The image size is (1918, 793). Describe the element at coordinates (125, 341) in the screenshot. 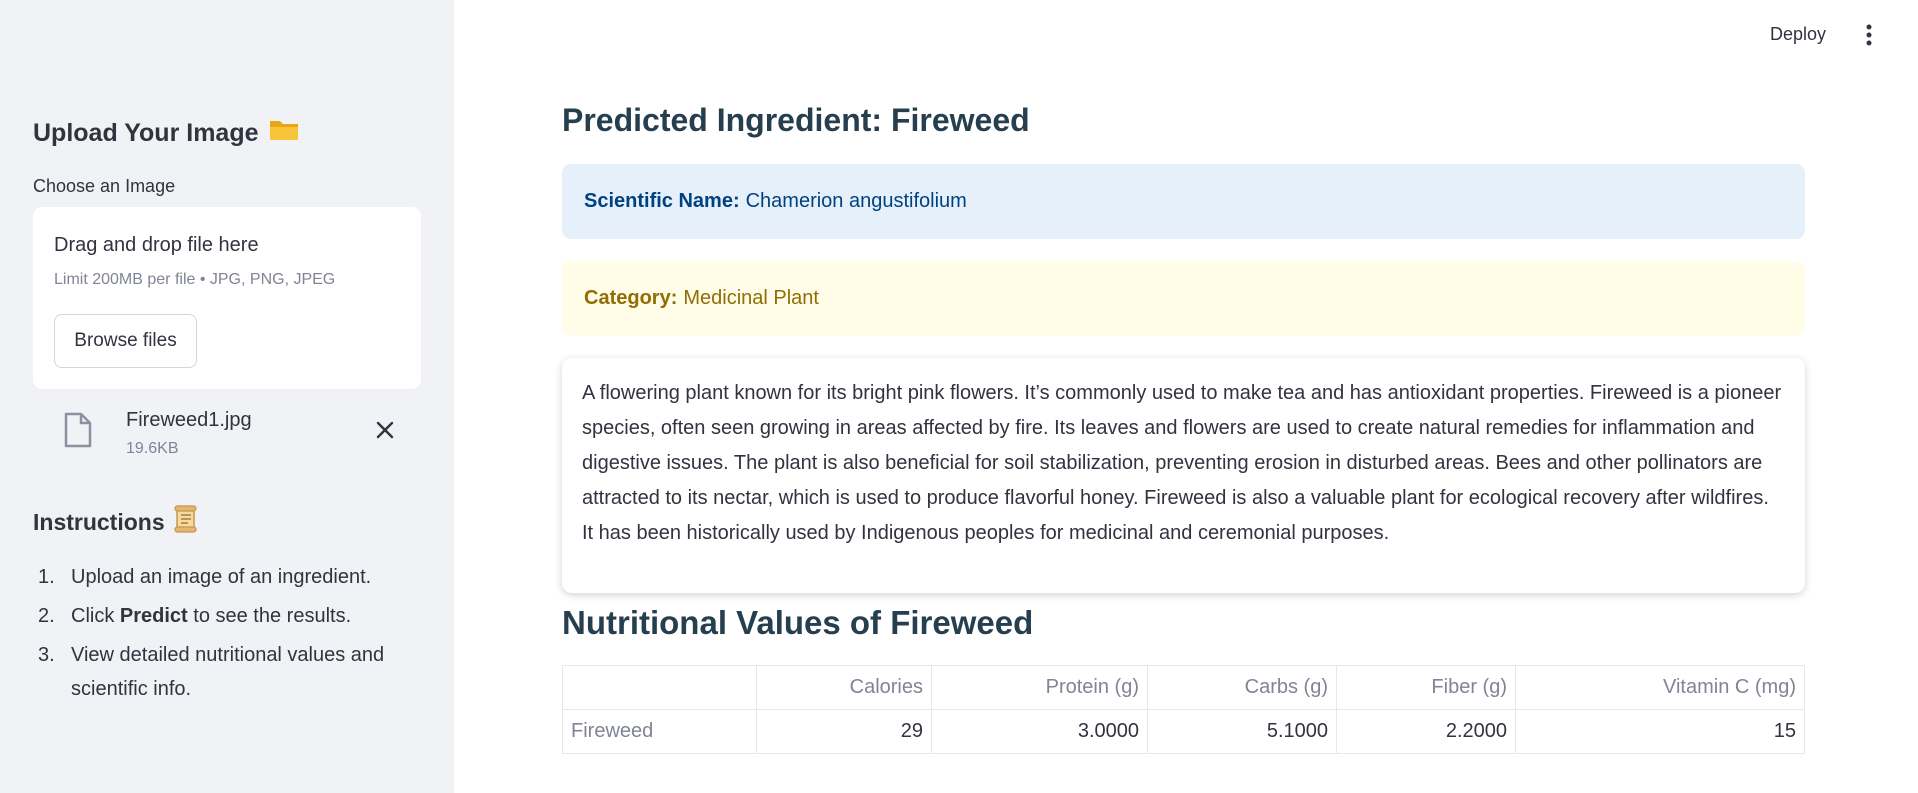

I see `browse-files-button: Browse files` at that location.